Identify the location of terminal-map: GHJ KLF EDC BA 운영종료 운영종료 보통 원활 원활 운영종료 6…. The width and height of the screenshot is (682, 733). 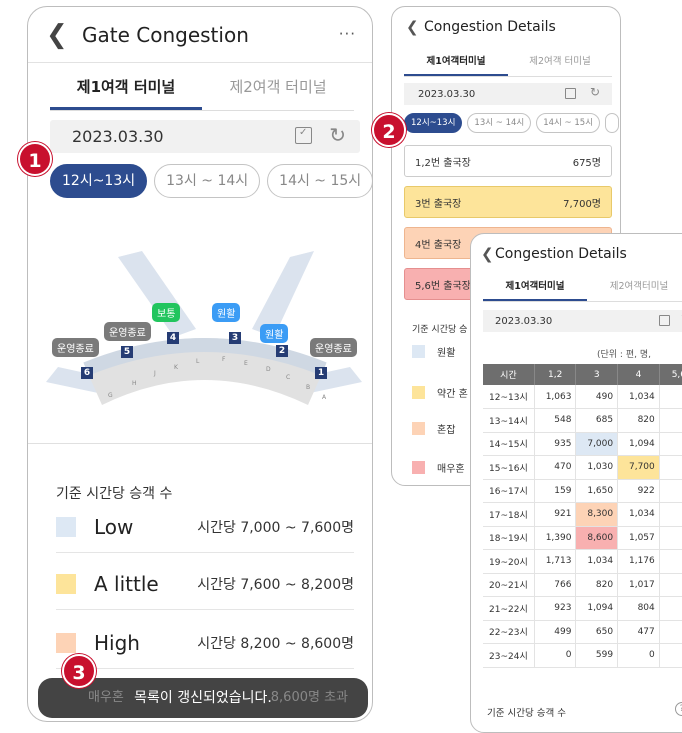
(205, 332).